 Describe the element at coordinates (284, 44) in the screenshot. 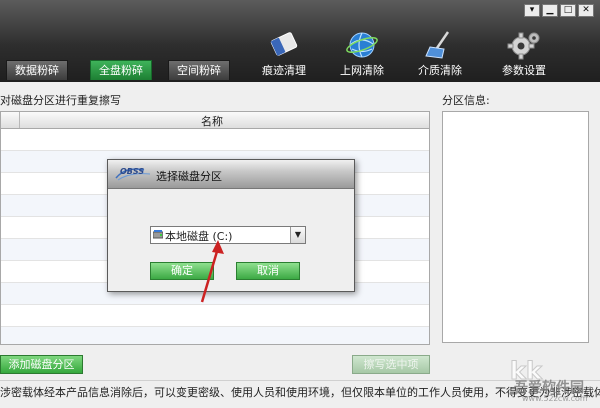

I see `eraser-icon` at that location.